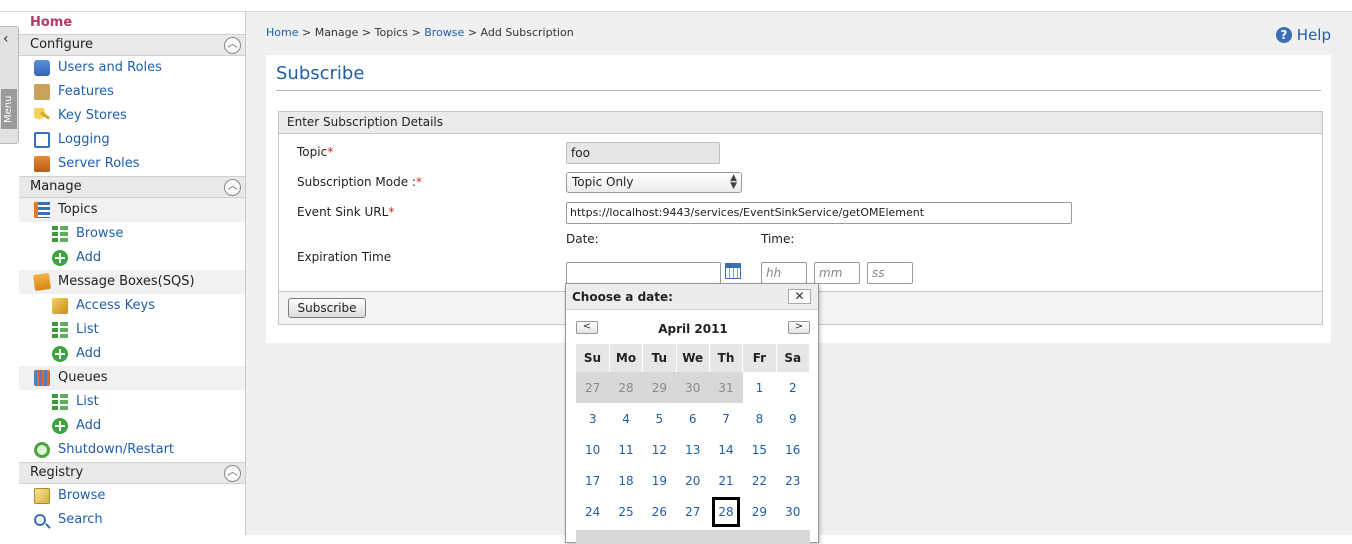  What do you see at coordinates (759, 480) in the screenshot?
I see `calendar-day: 22` at bounding box center [759, 480].